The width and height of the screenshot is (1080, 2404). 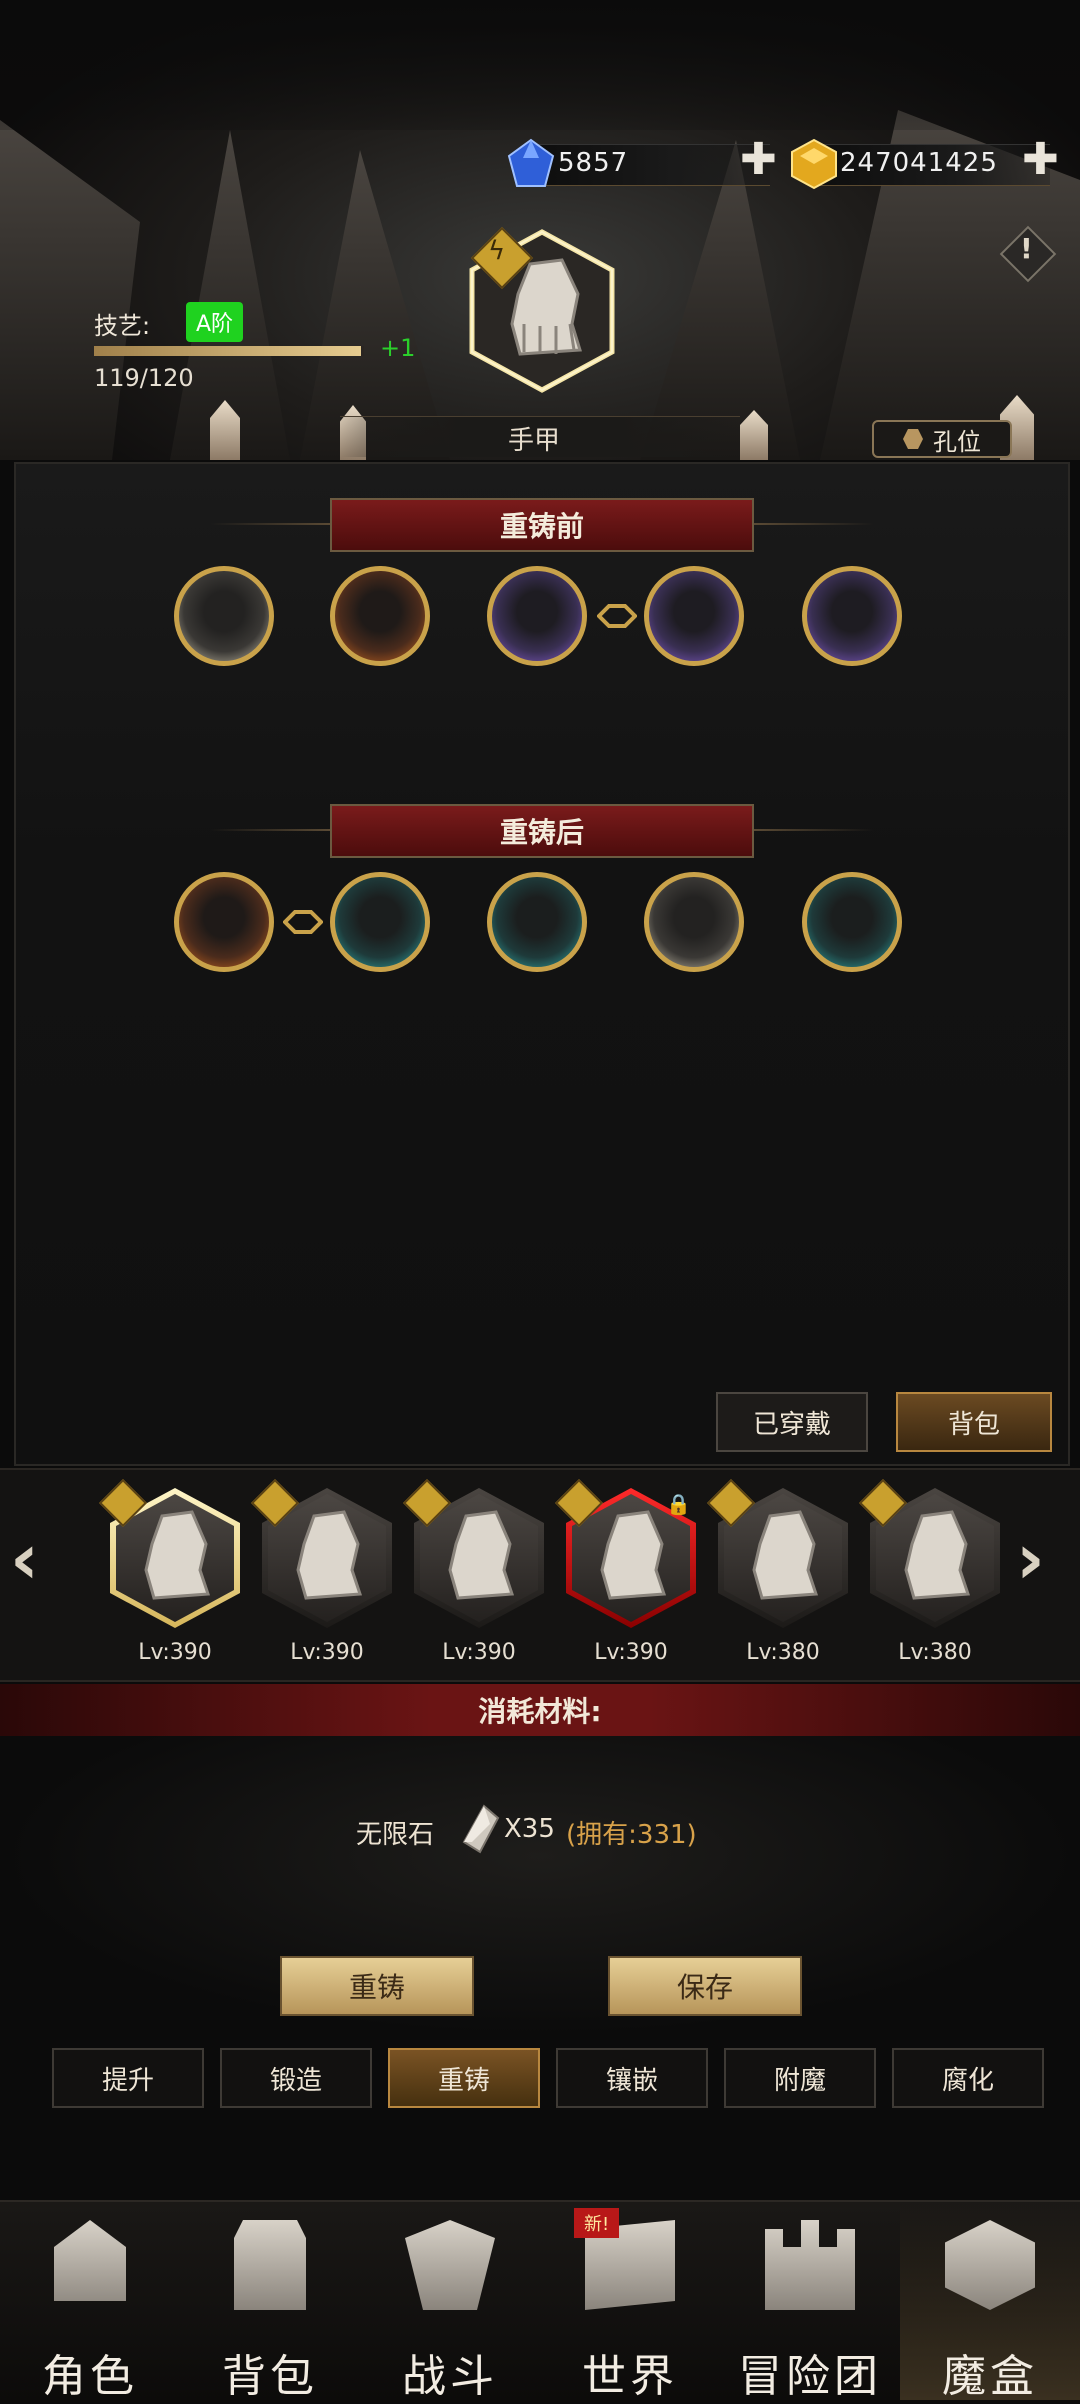 I want to click on skill-progress-track, so click(x=229, y=351).